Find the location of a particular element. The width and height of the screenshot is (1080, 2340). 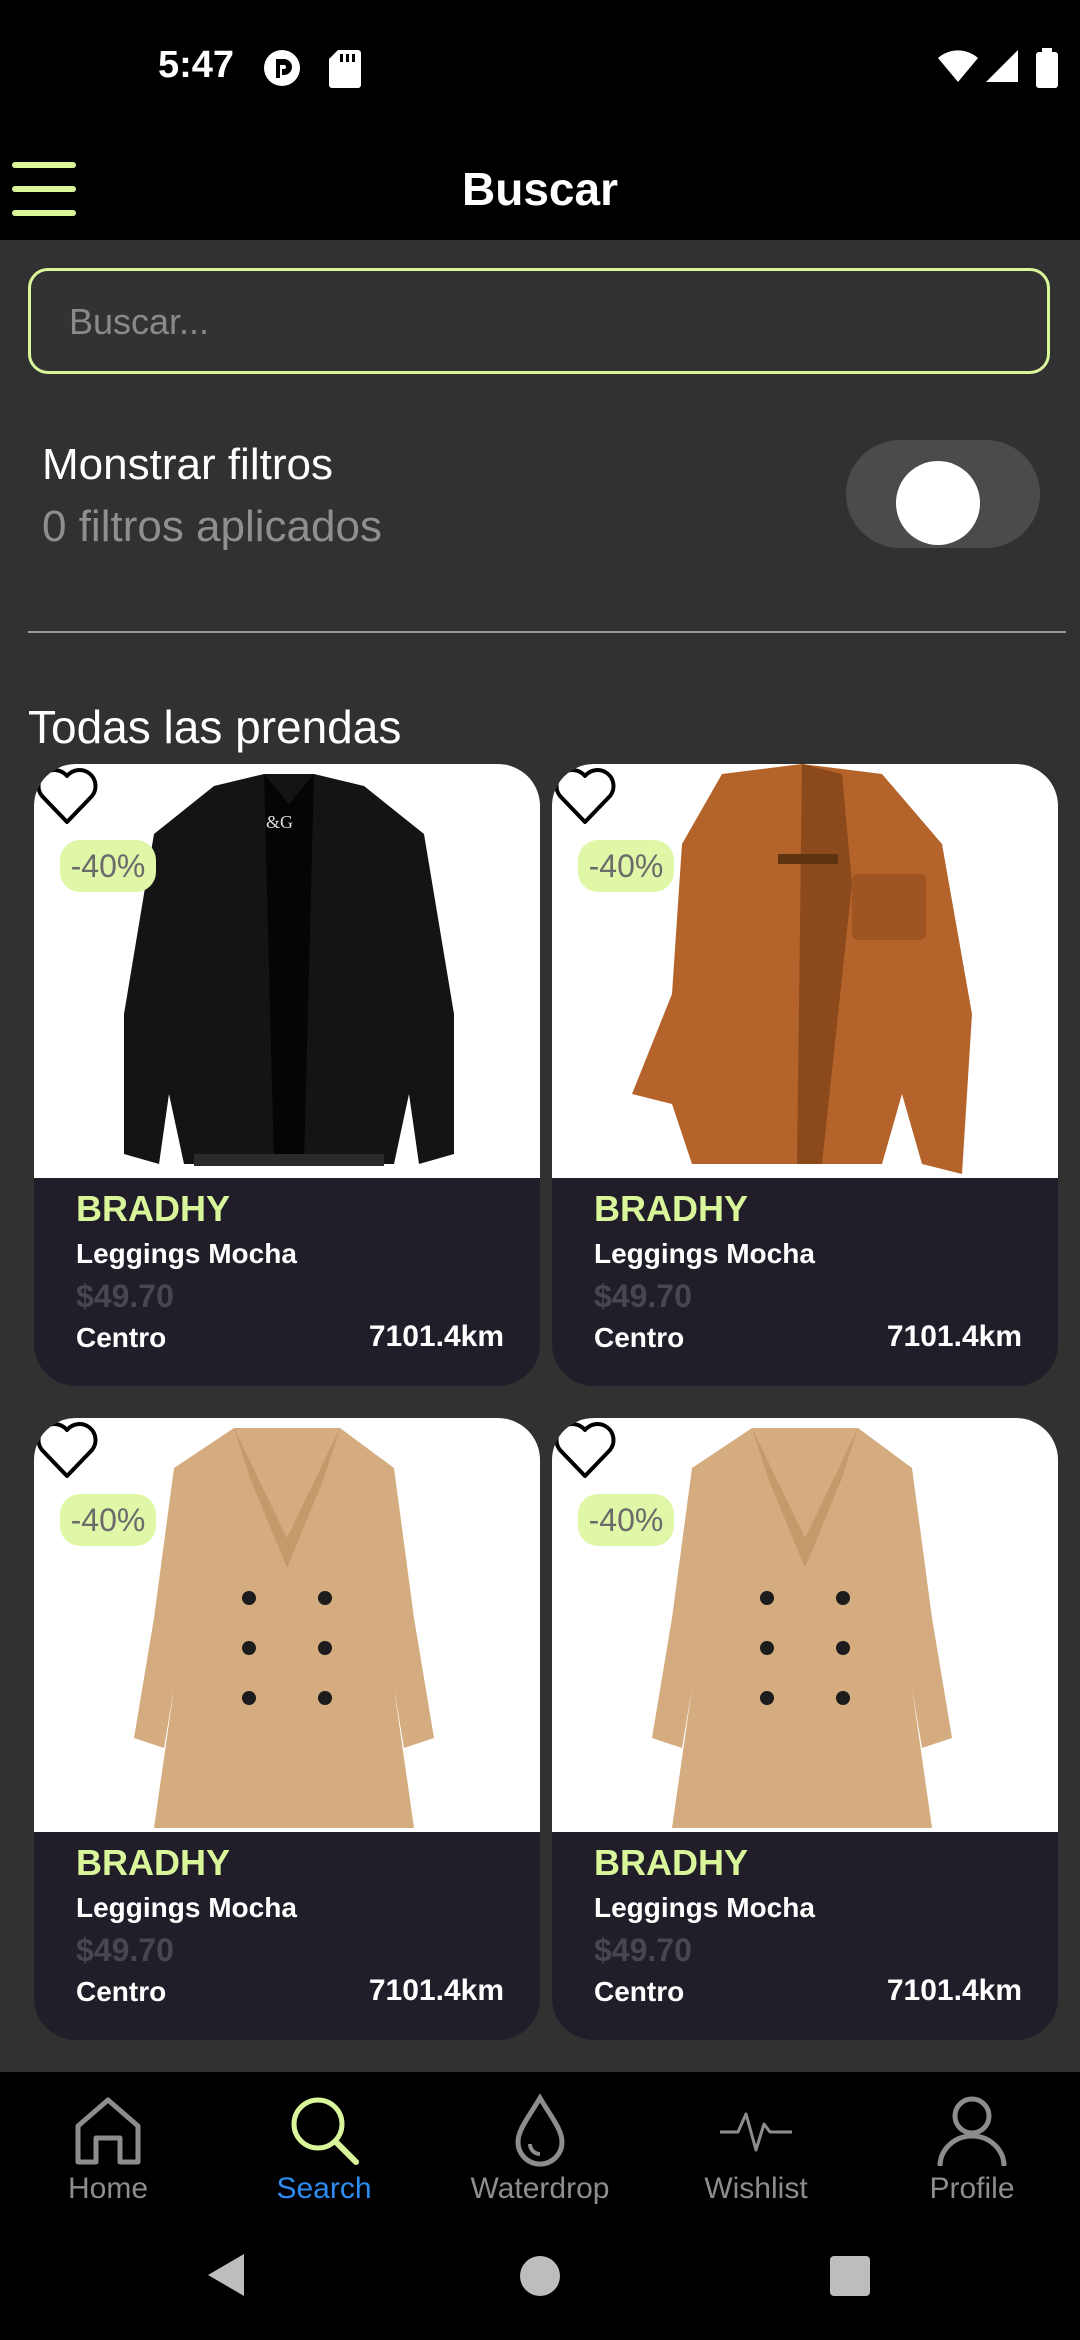

nav-profile: Profile is located at coordinates (972, 2157).